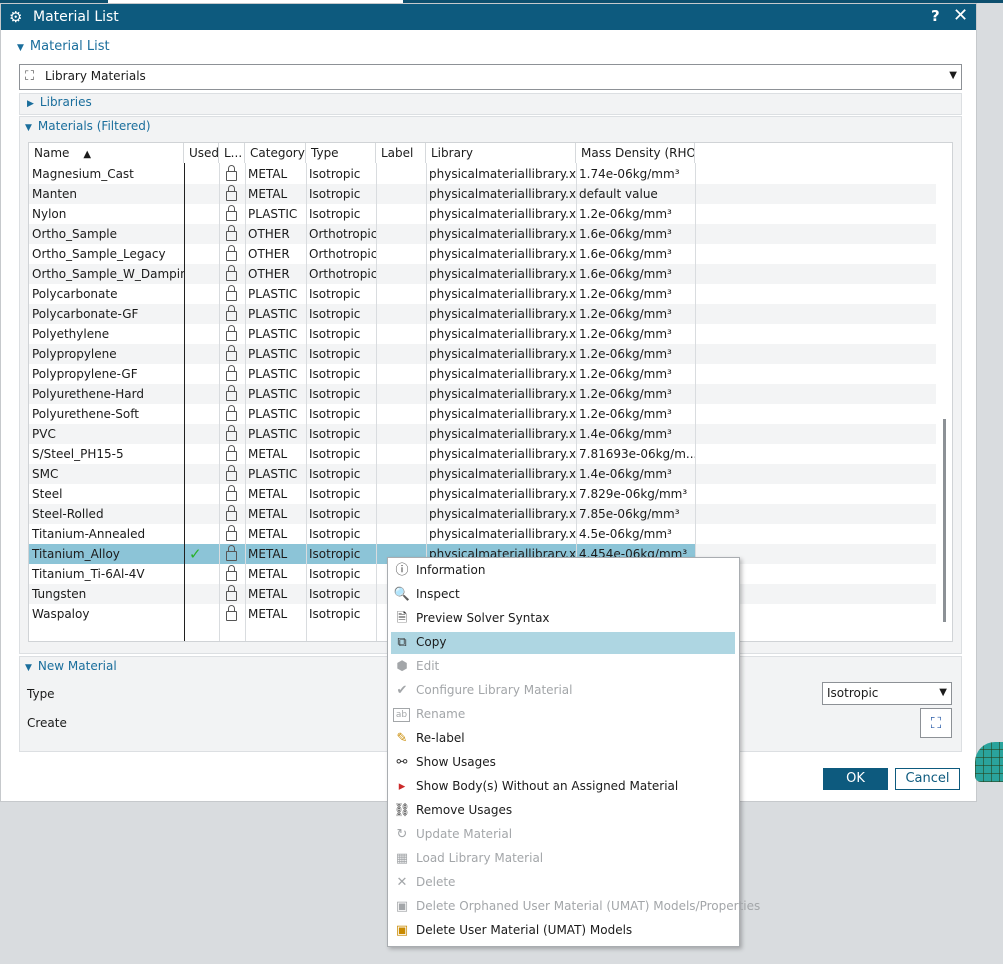 The width and height of the screenshot is (1003, 964). Describe the element at coordinates (563, 931) in the screenshot. I see `menu-item-delete-user-material-umat-models: ▣ Delete User Material (UMAT) Models` at that location.